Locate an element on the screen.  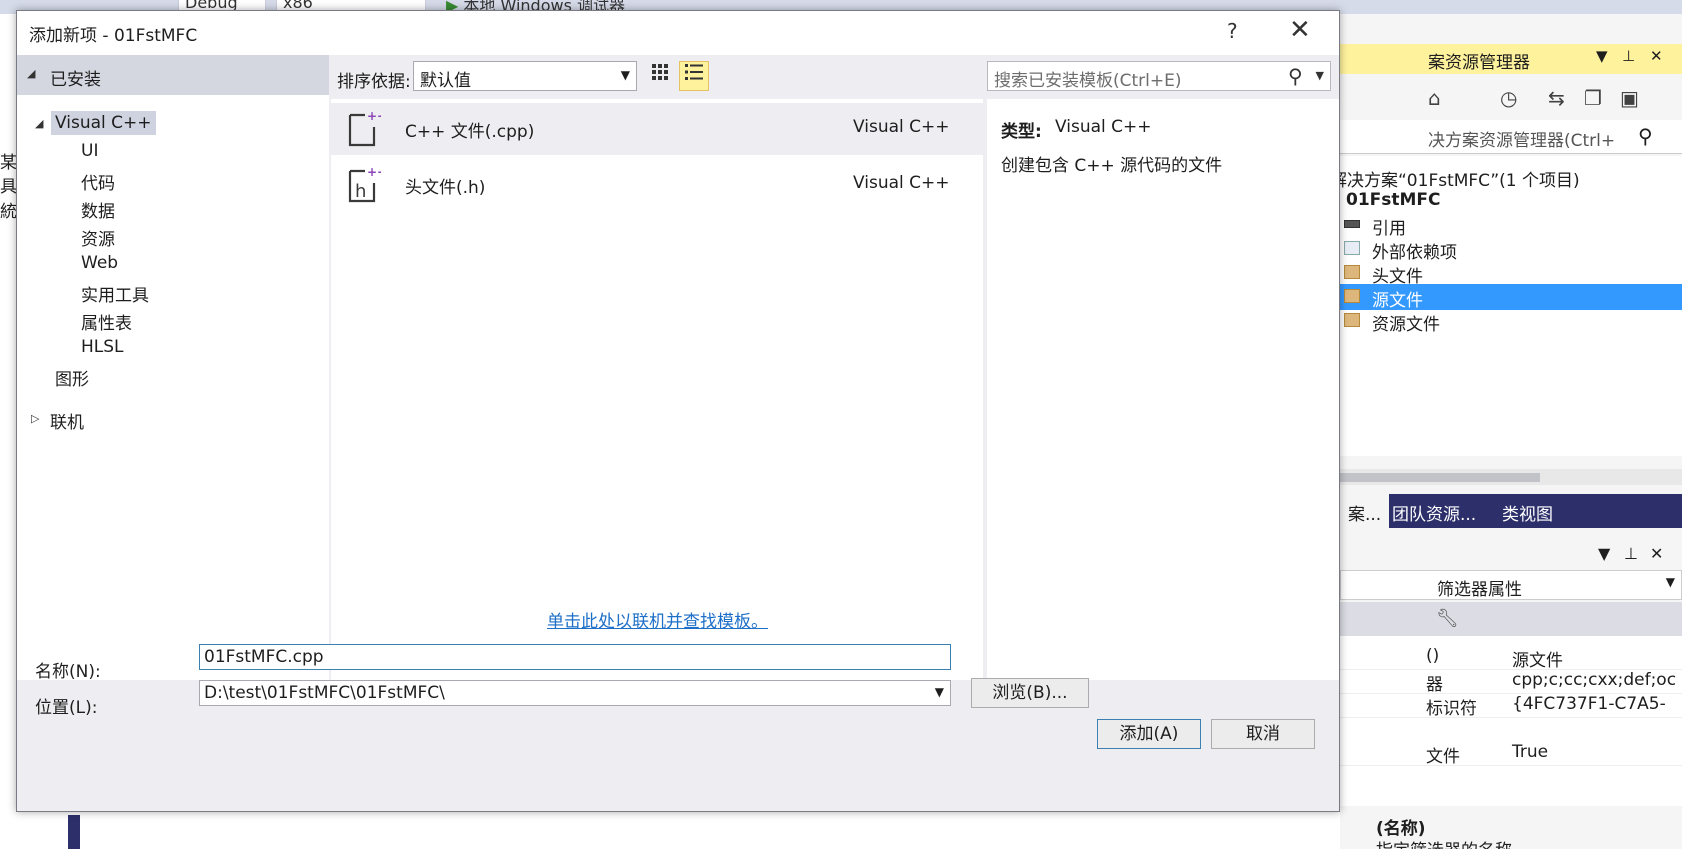
sort-label: 排序依据: is located at coordinates (374, 82).